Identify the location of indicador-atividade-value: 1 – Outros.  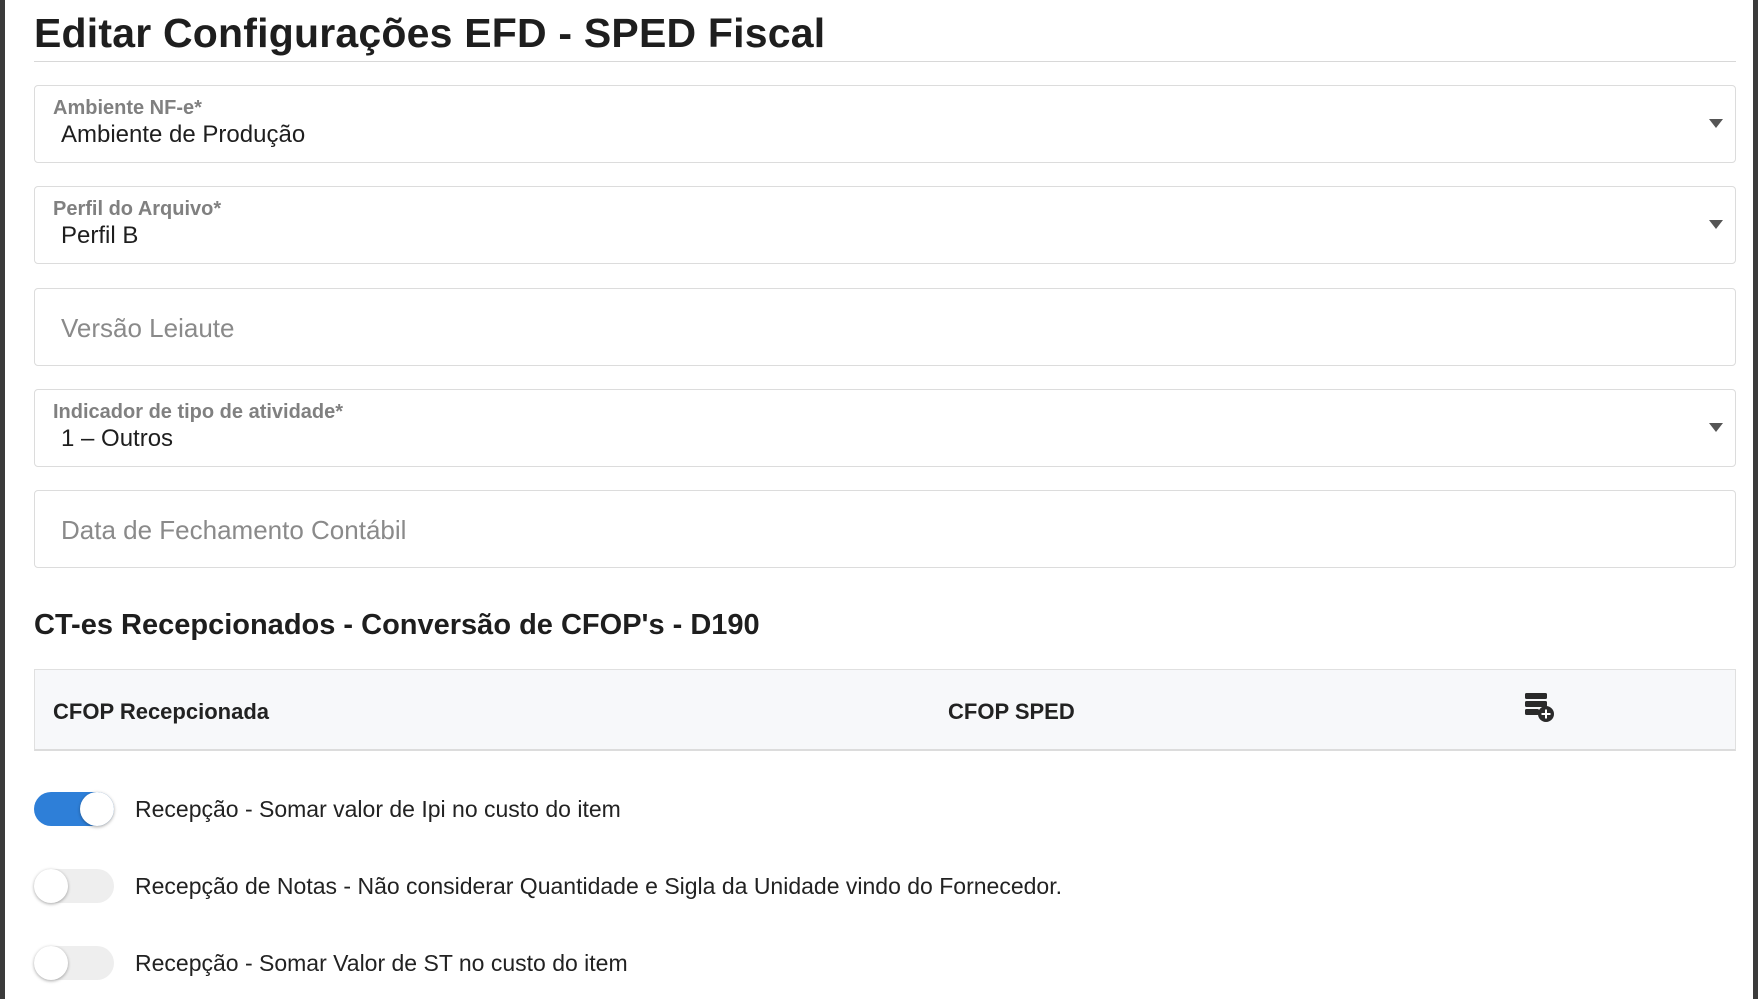
(117, 438).